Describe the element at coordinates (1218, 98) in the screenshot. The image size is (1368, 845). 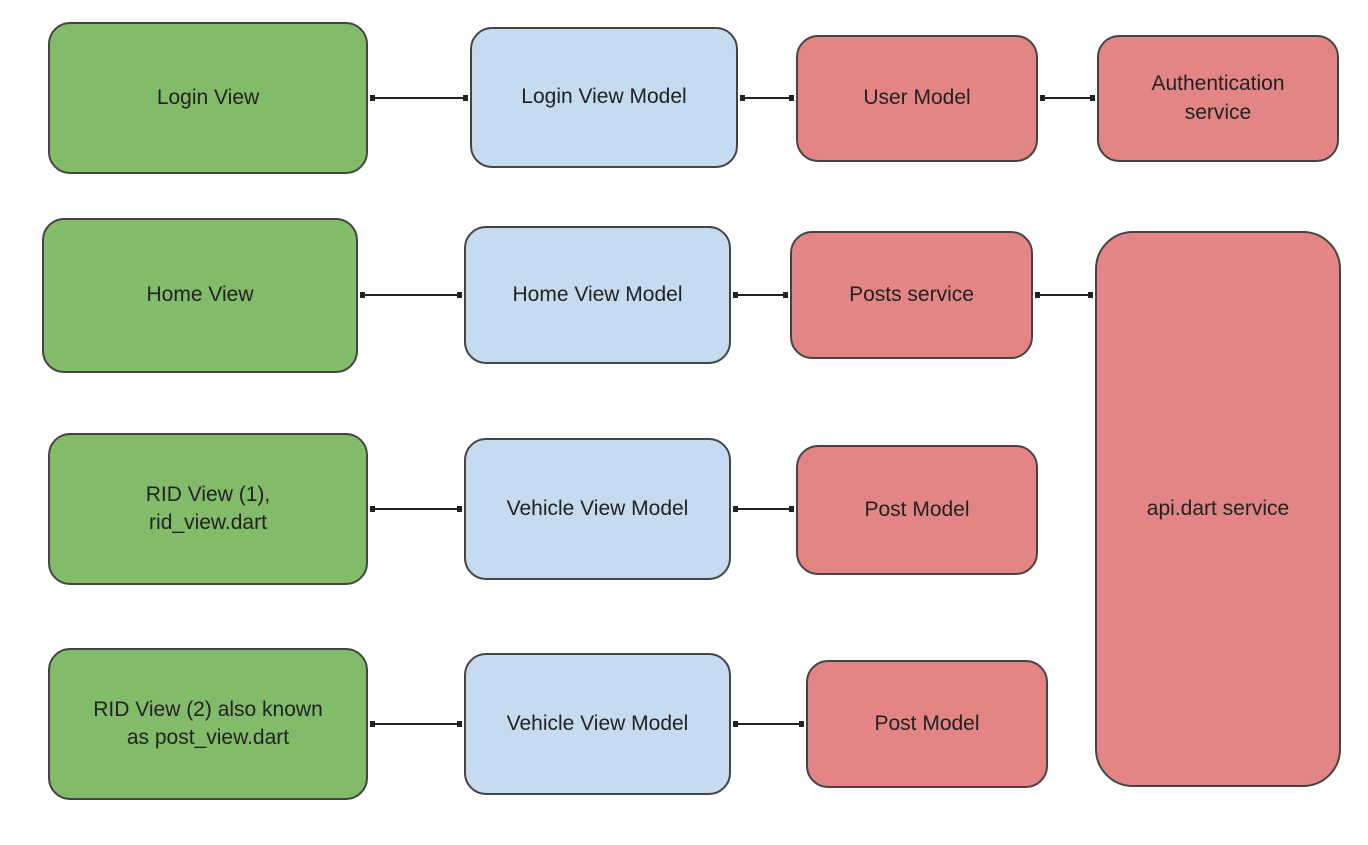
I see `authentication-service-node: Authentication service` at that location.